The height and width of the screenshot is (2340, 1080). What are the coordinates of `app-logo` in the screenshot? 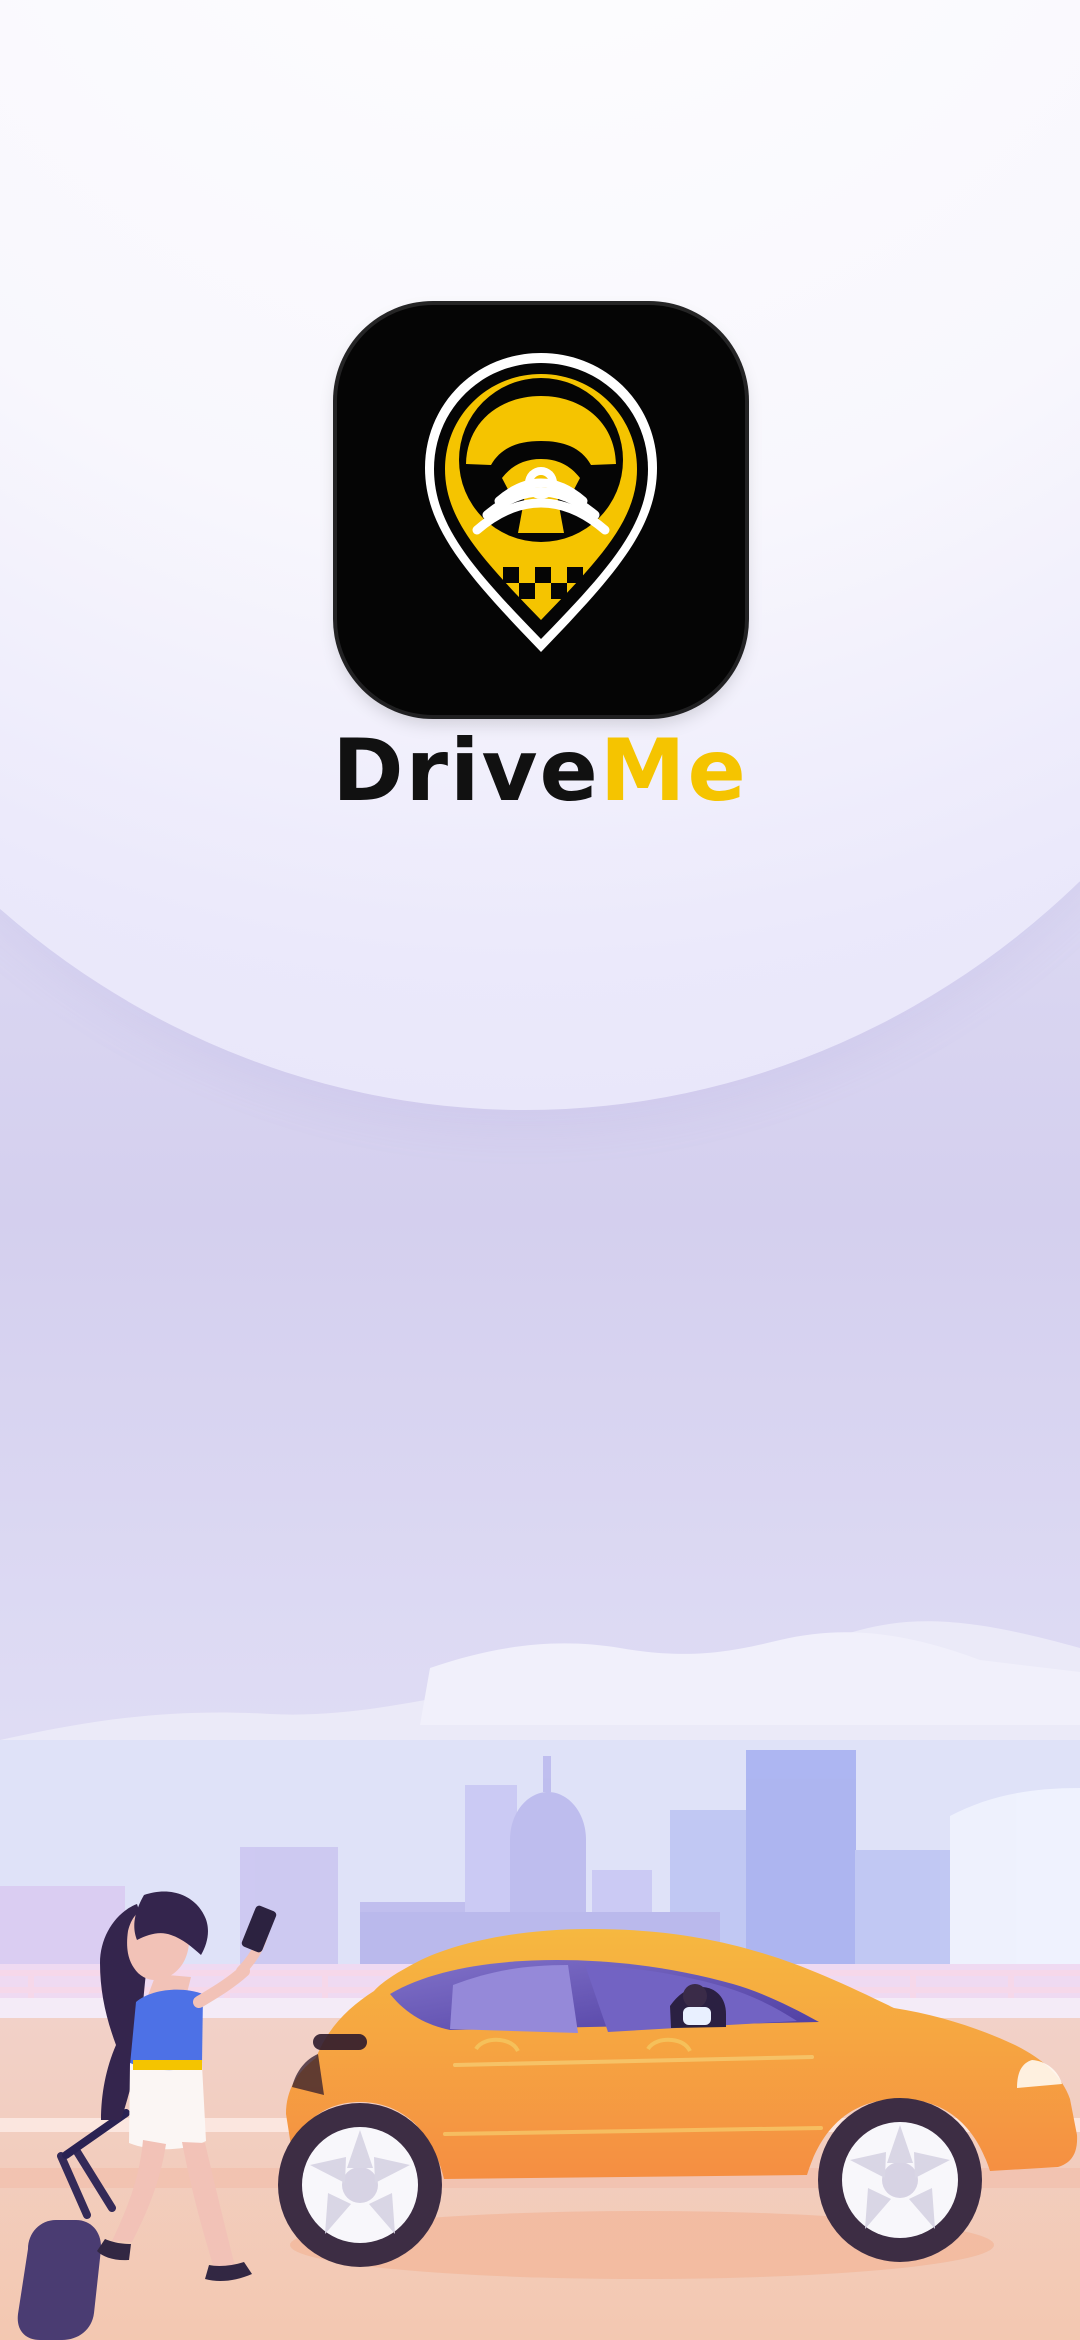 It's located at (541, 510).